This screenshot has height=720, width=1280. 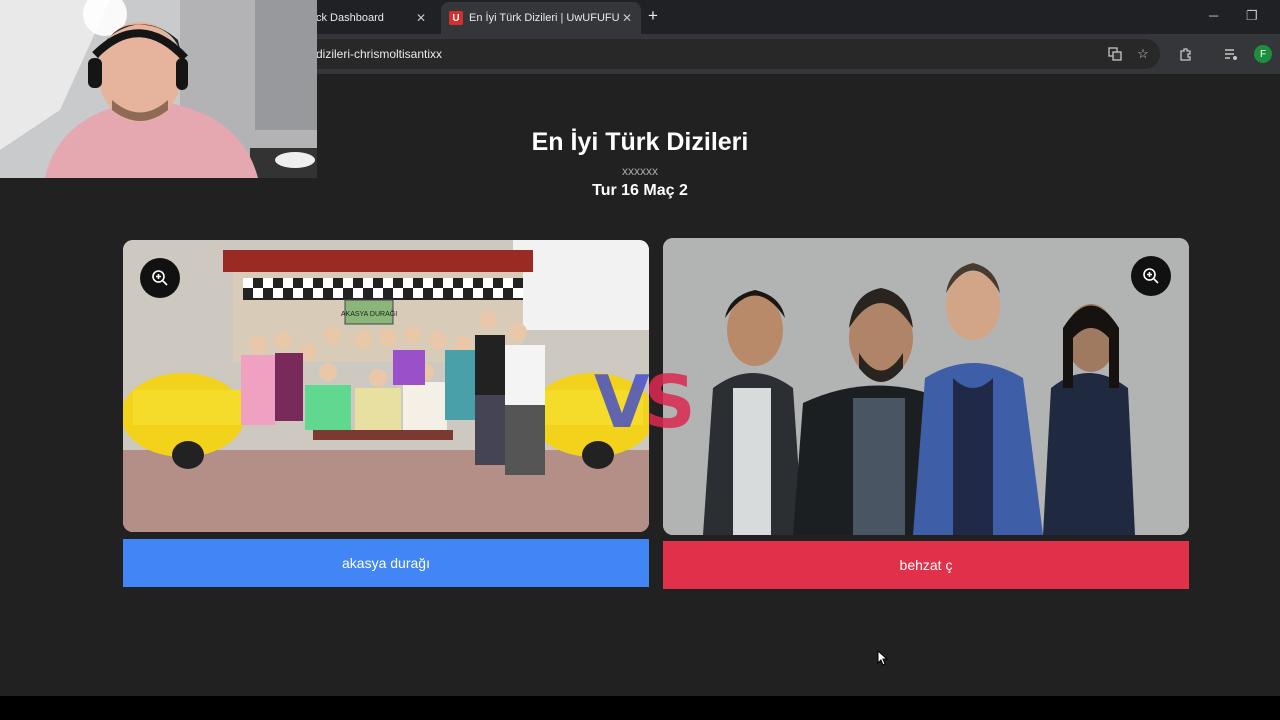 What do you see at coordinates (456, 18) in the screenshot?
I see `uwufufu-favicon-icon: U` at bounding box center [456, 18].